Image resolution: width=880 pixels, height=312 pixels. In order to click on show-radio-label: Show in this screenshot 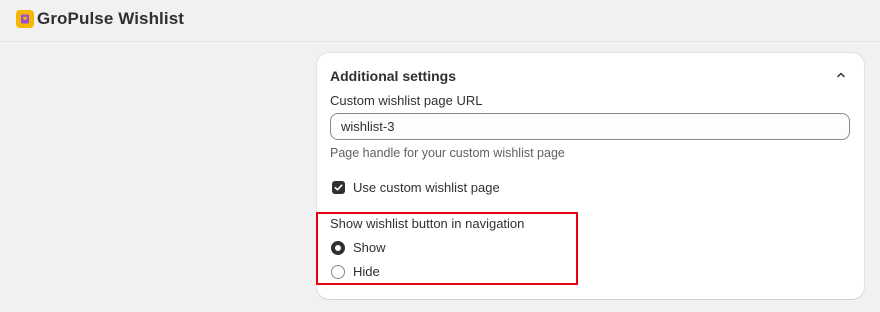, I will do `click(369, 247)`.